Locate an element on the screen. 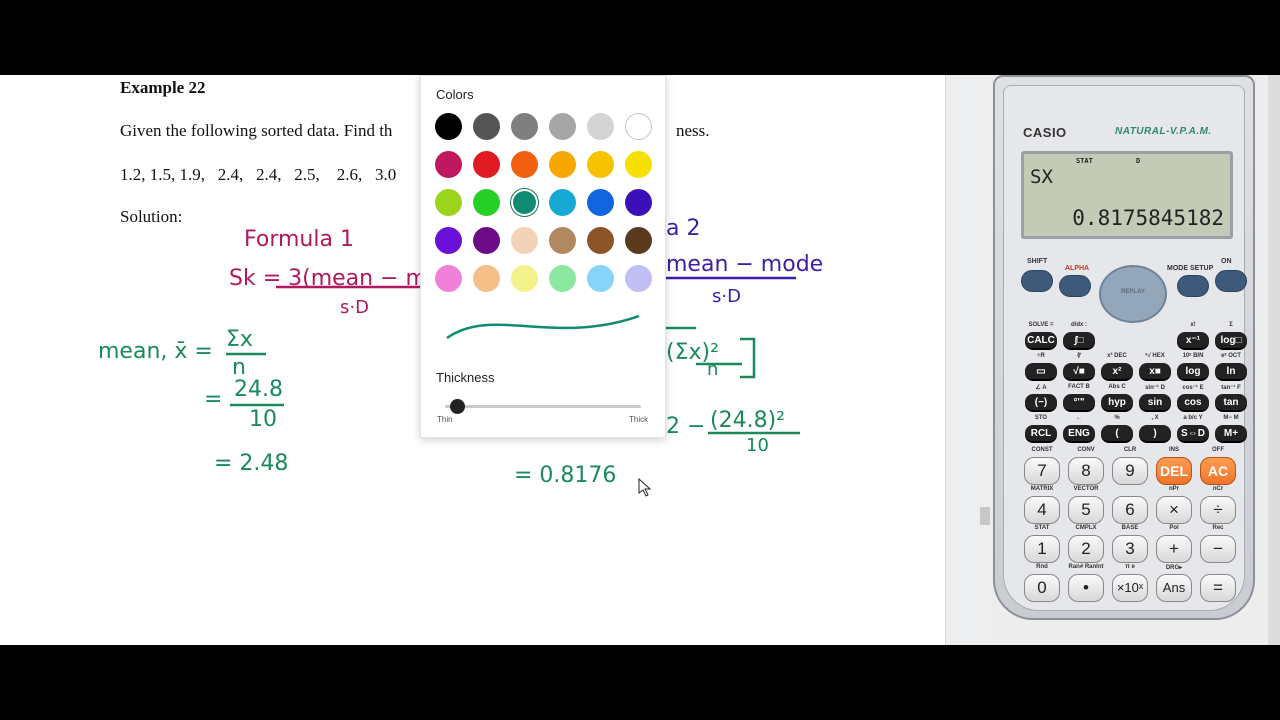  replay-dpad: REPLAY is located at coordinates (1133, 294).